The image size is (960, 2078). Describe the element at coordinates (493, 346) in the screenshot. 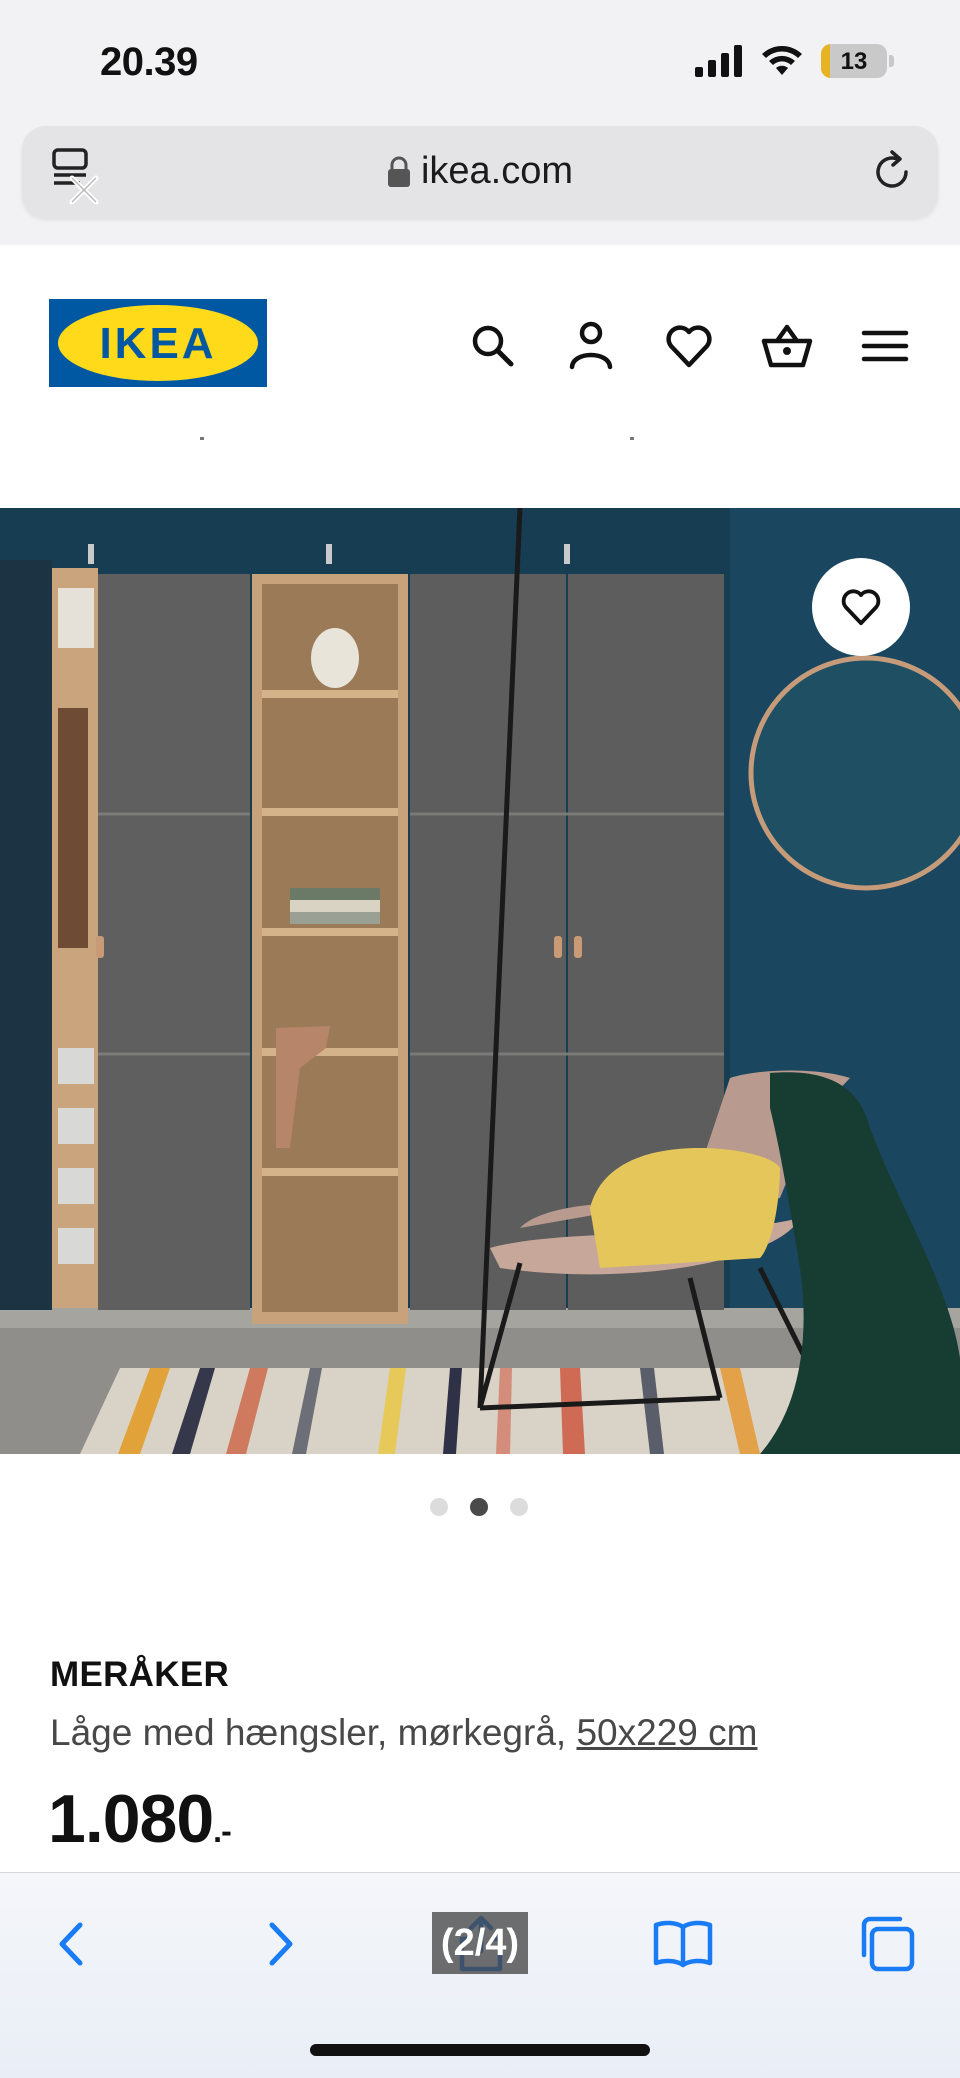

I see `search-icon` at that location.